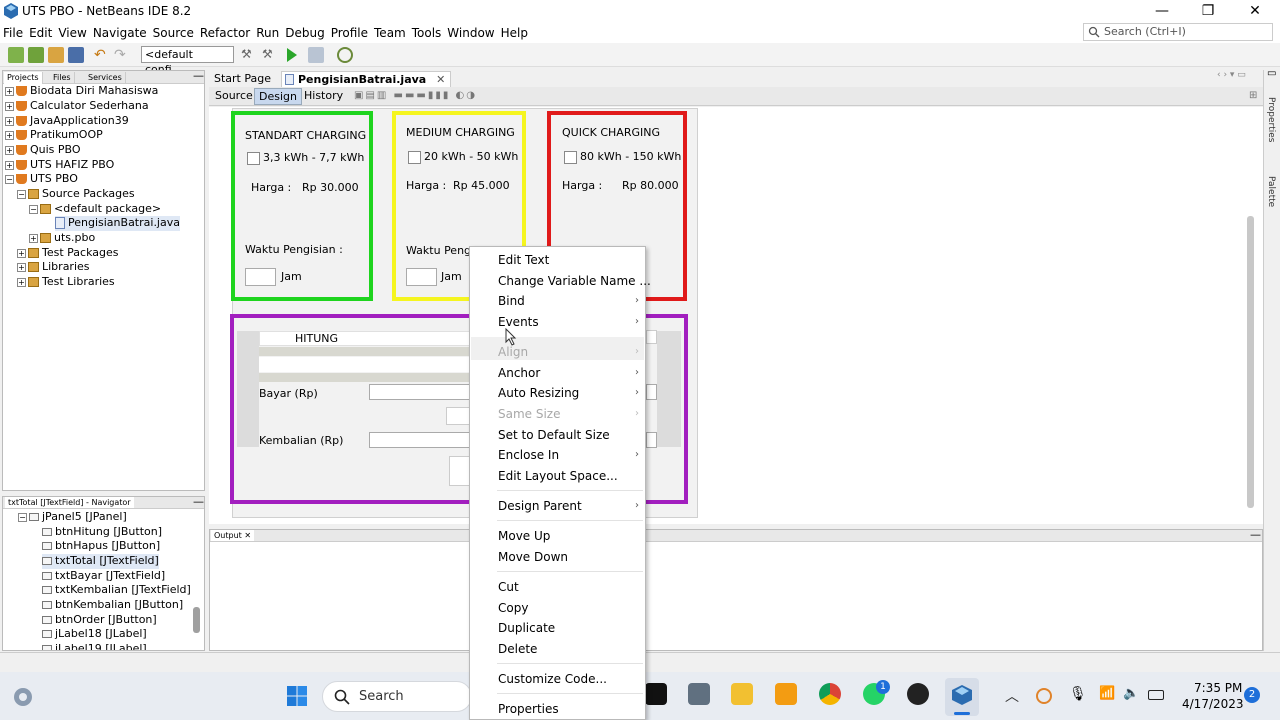 The height and width of the screenshot is (720, 1280). Describe the element at coordinates (103, 576) in the screenshot. I see `navigator-item: txtBayar [JTextField]` at that location.